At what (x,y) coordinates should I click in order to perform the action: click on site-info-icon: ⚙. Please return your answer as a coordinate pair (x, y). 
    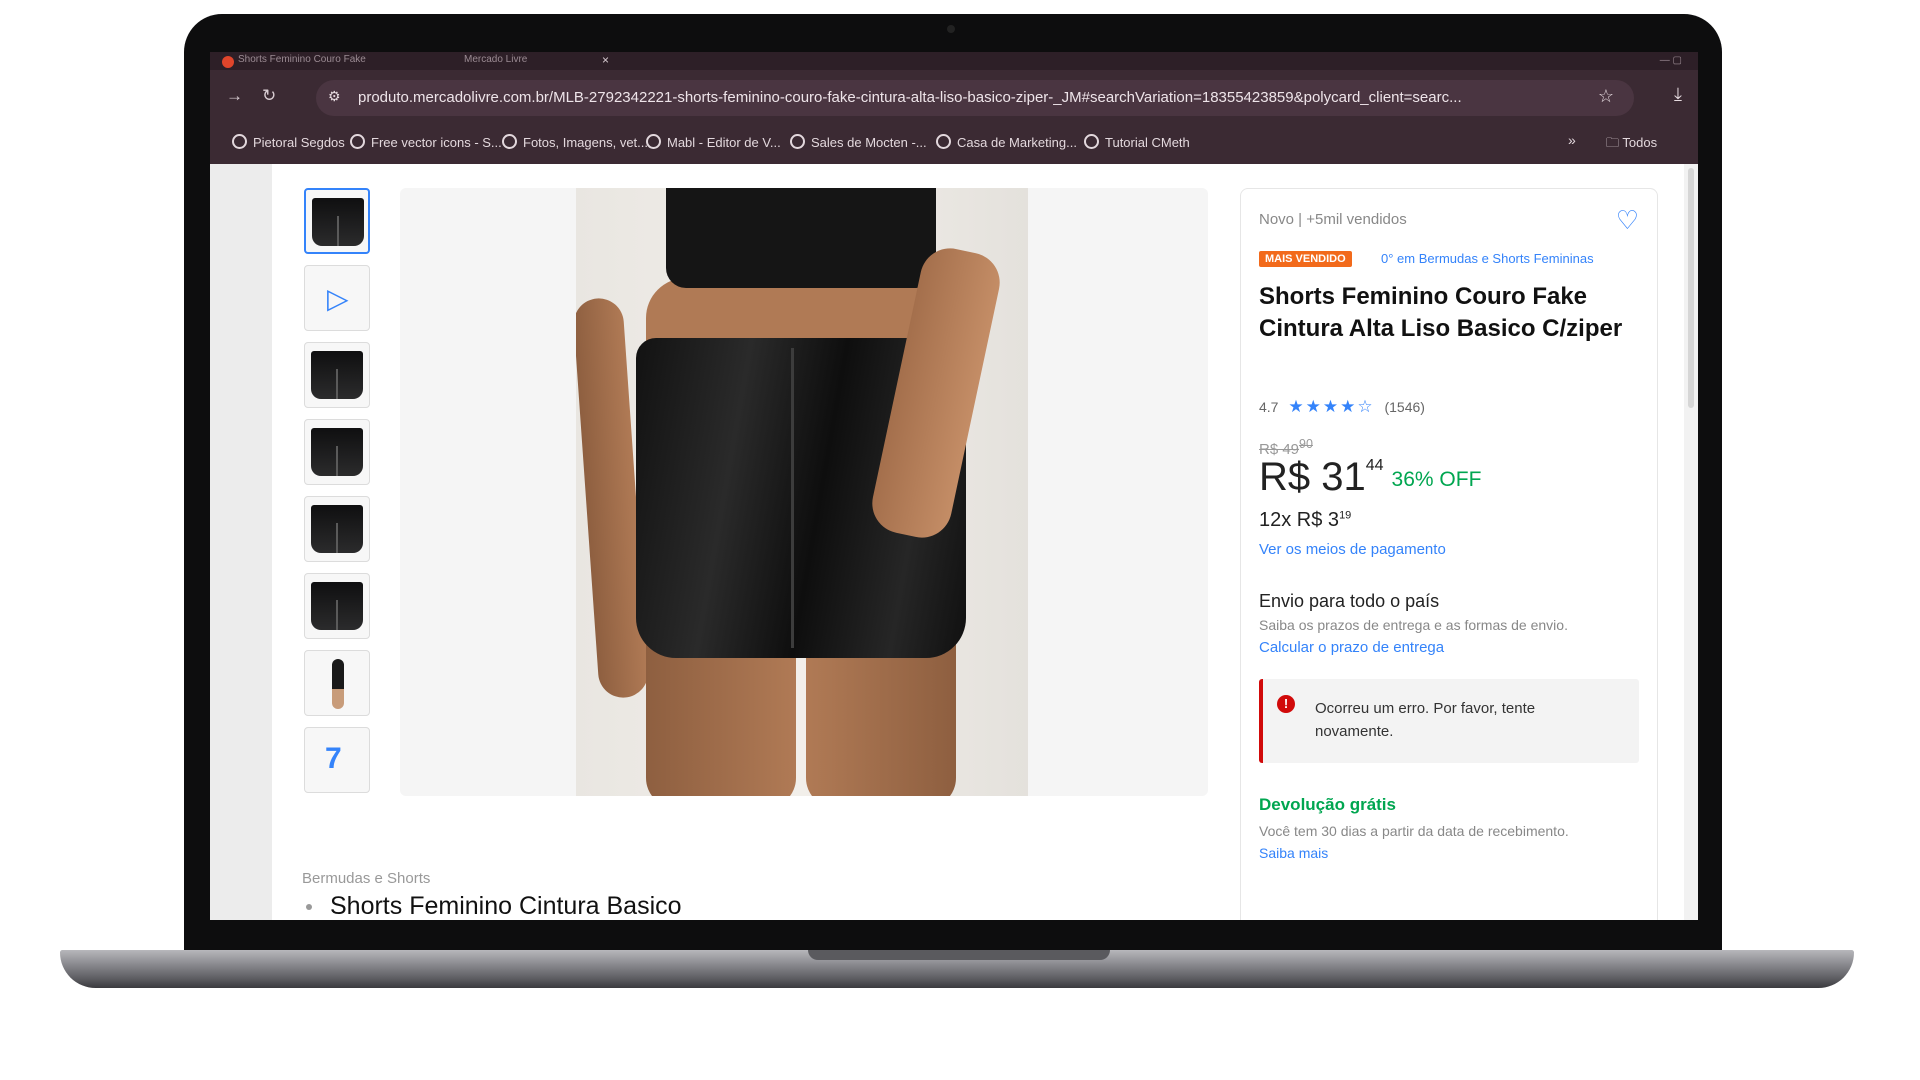
    Looking at the image, I should click on (334, 96).